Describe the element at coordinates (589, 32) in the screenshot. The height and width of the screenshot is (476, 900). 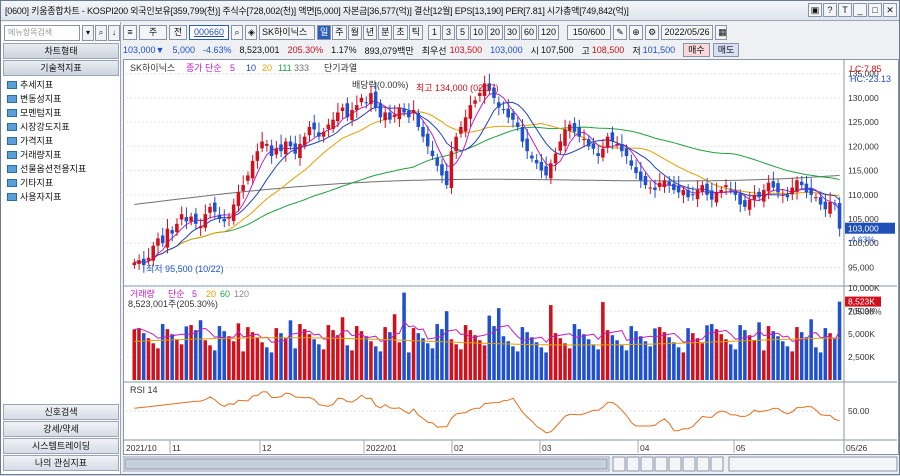
I see `bar-count-input: 150/600` at that location.